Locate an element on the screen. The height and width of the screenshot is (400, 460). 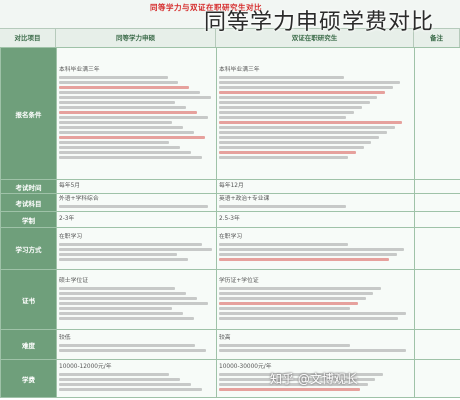
table-row: 考试科目 外语+学科综合 英语+政治+专业课 is located at coordinates (230, 202).